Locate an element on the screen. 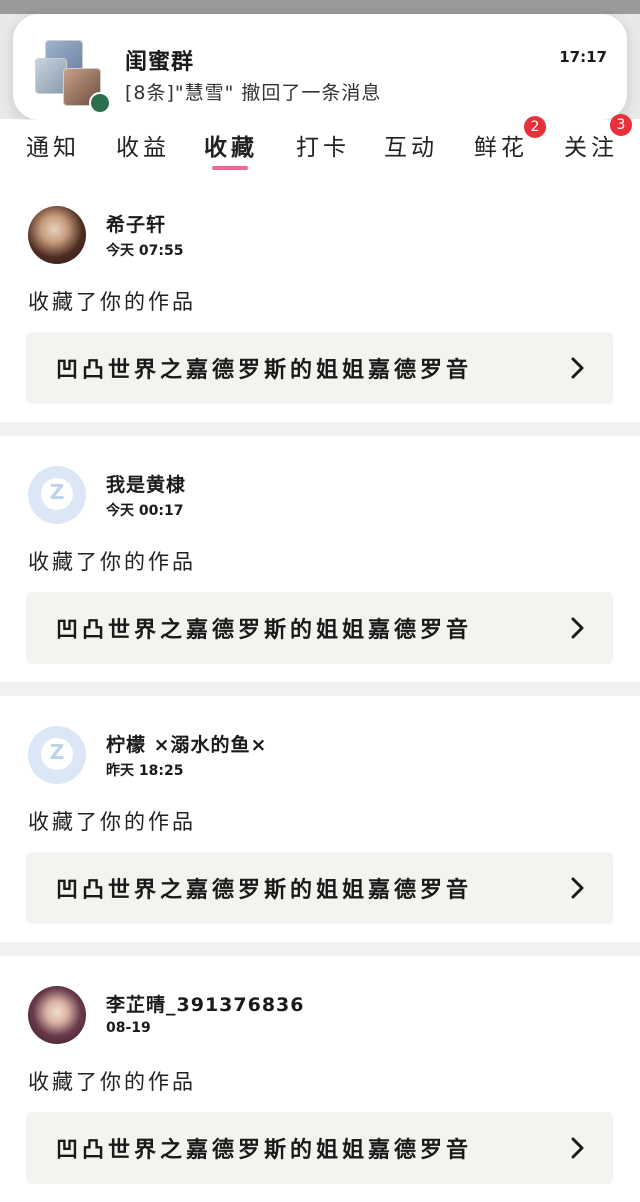  notification-time: 17:17 is located at coordinates (583, 57).